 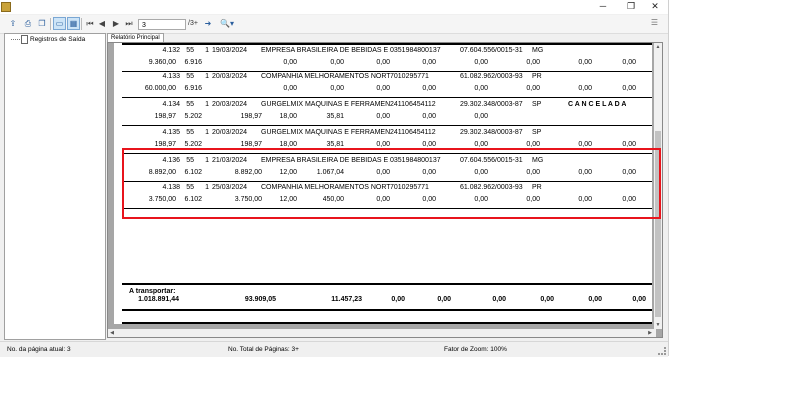 I want to click on zoom-icon: 🔍▾, so click(x=227, y=24).